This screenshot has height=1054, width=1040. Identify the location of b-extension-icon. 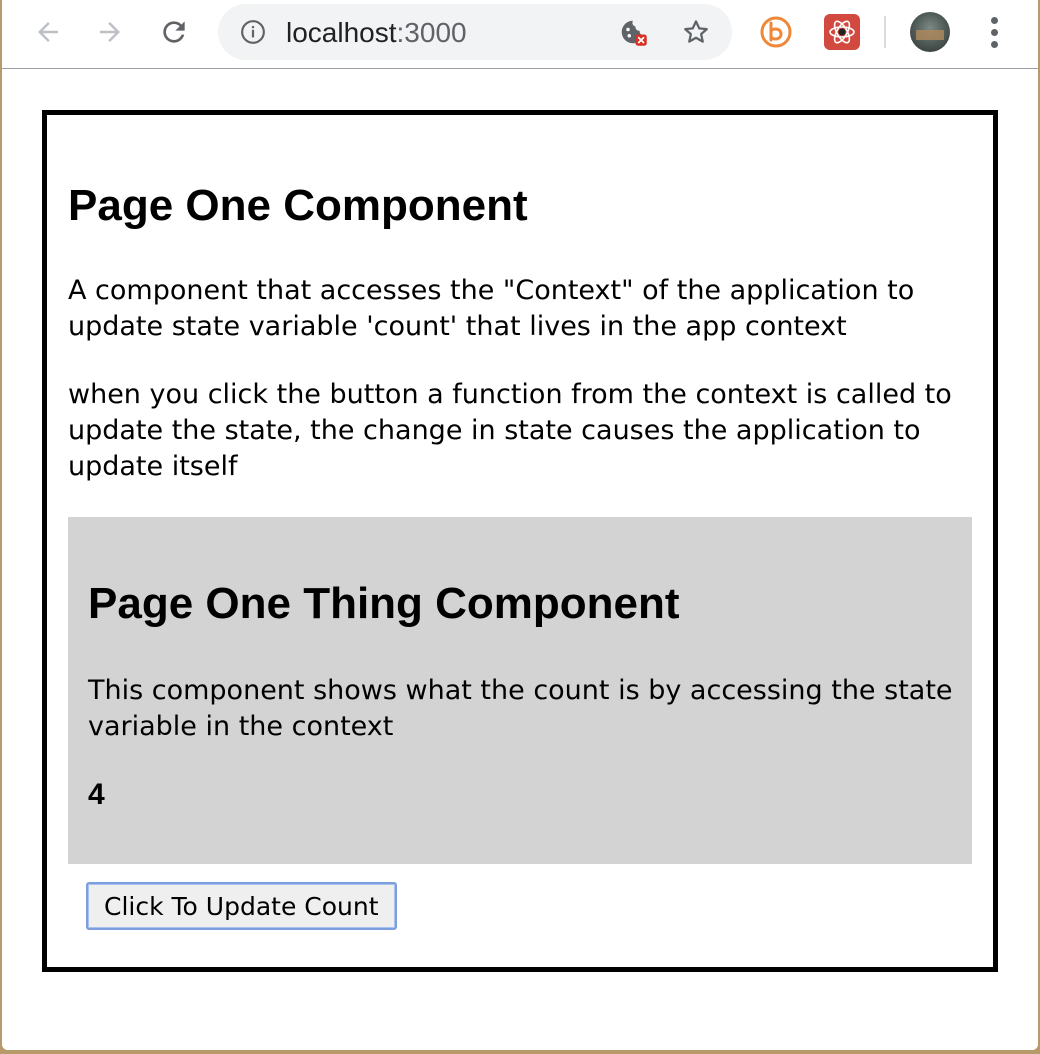
(776, 32).